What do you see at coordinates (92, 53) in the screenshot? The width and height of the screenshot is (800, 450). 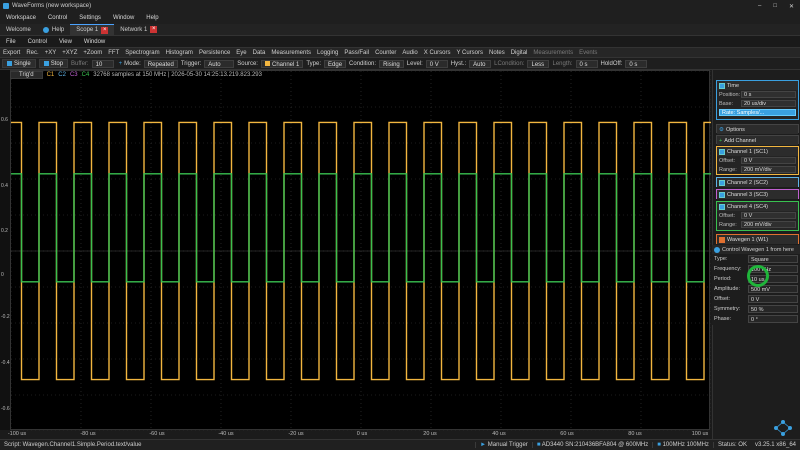 I see `tool-zoom: +Zoom` at bounding box center [92, 53].